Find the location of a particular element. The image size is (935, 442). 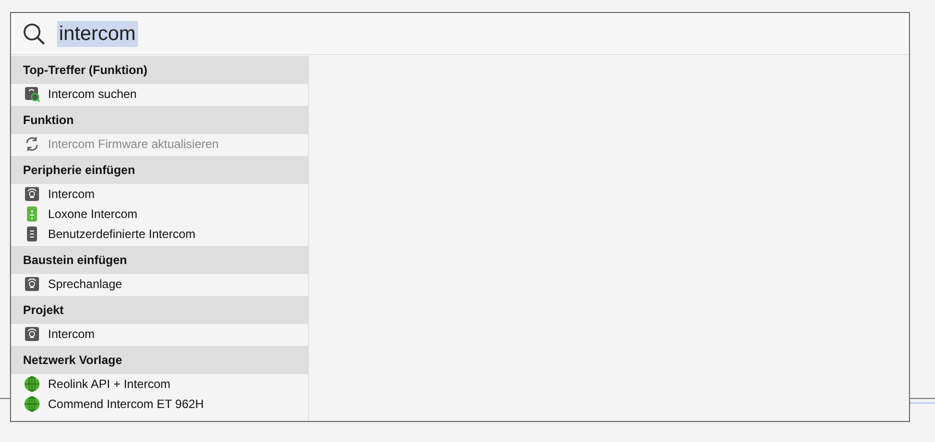

search-icon is located at coordinates (34, 33).